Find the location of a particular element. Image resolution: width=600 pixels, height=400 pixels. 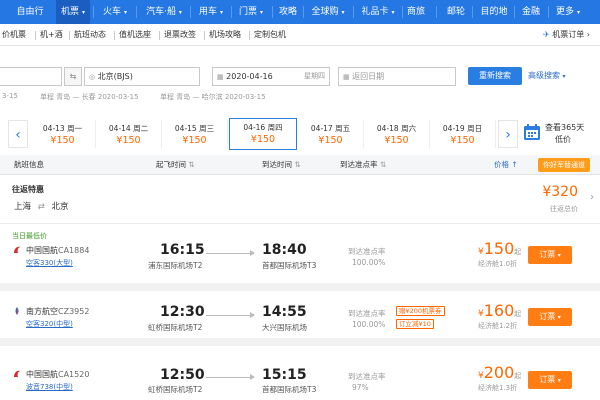

nav-item-destination: 目的地 is located at coordinates (494, 12).